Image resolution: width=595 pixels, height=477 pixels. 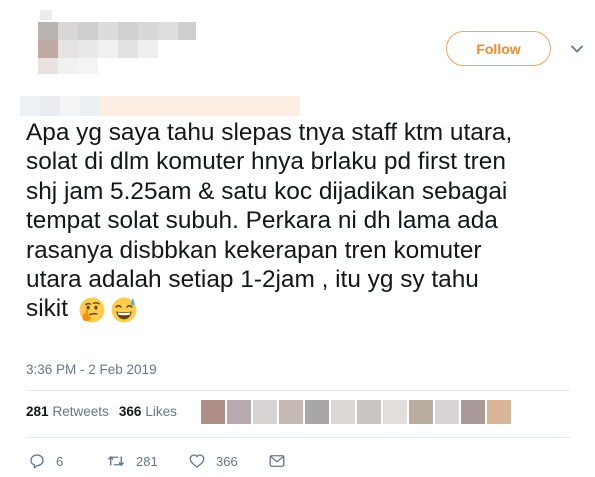 What do you see at coordinates (37, 411) in the screenshot?
I see `retweets-count: 281` at bounding box center [37, 411].